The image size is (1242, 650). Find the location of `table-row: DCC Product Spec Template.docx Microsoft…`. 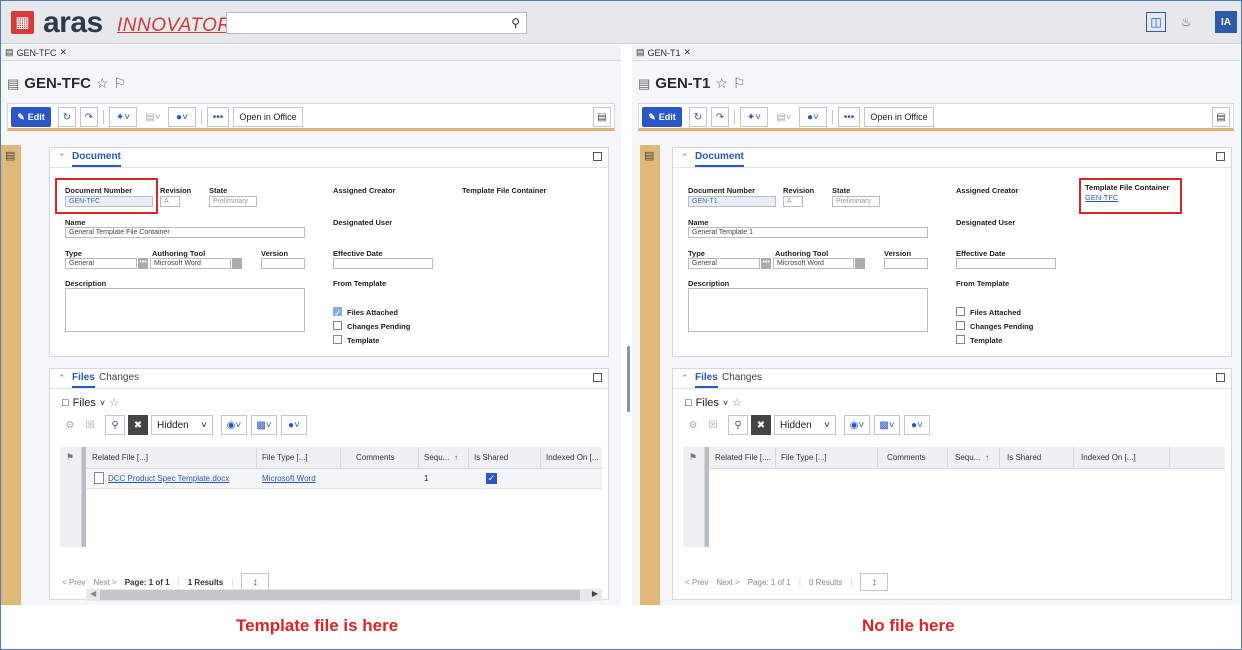

table-row: DCC Product Spec Template.docx Microsoft… is located at coordinates (344, 479).